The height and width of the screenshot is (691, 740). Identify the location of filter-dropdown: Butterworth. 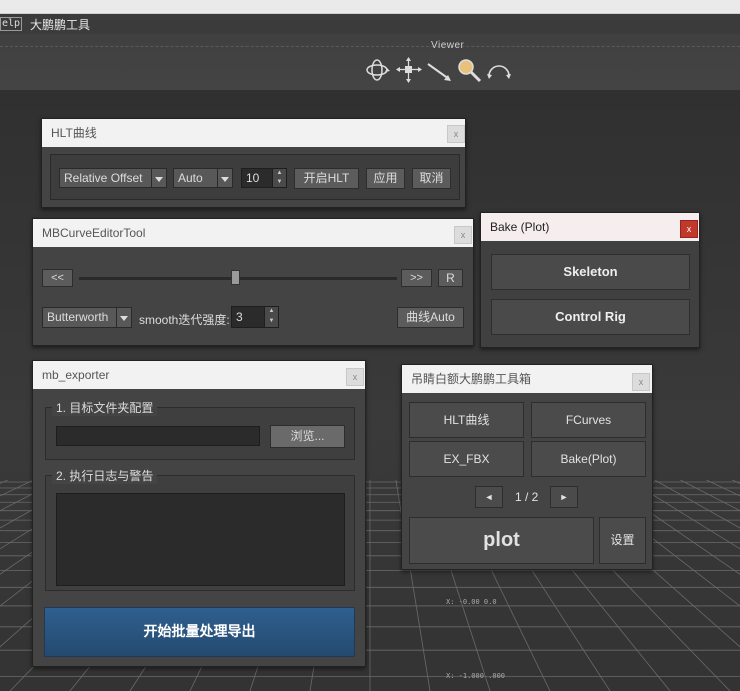
(87, 317).